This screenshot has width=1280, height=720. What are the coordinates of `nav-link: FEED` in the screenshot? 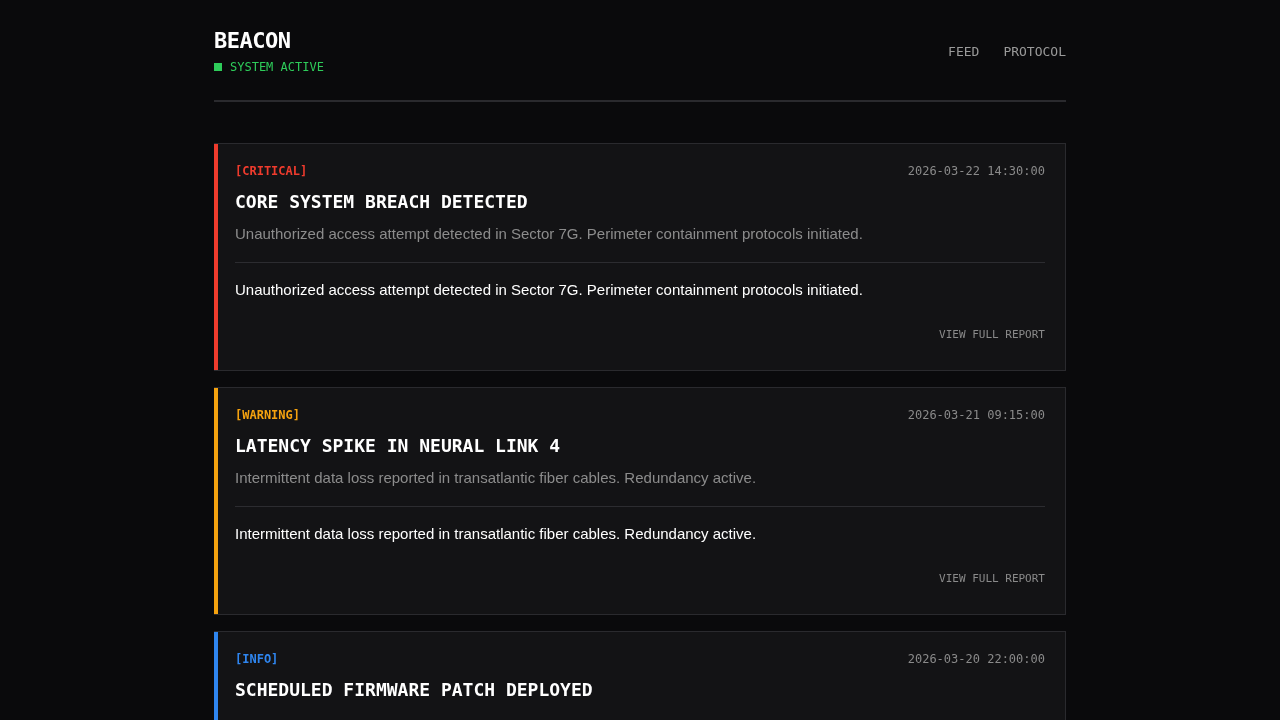 It's located at (964, 51).